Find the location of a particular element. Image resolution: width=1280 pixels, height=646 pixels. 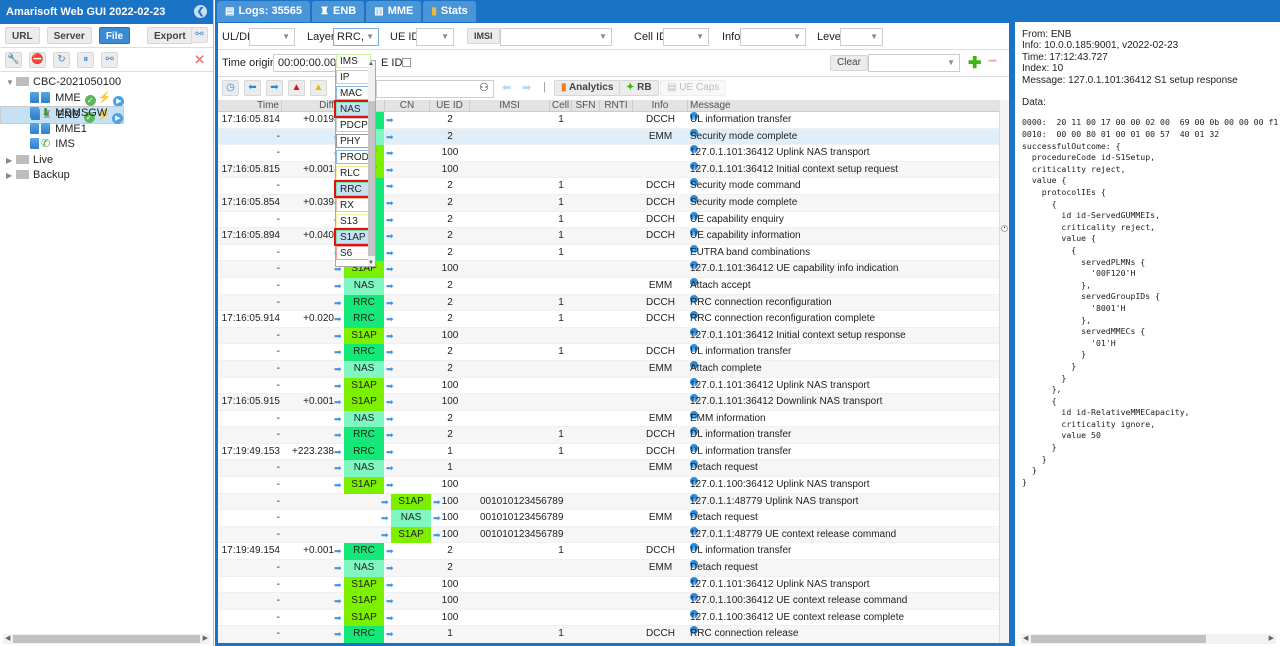

col-info: Info is located at coordinates (660, 106).